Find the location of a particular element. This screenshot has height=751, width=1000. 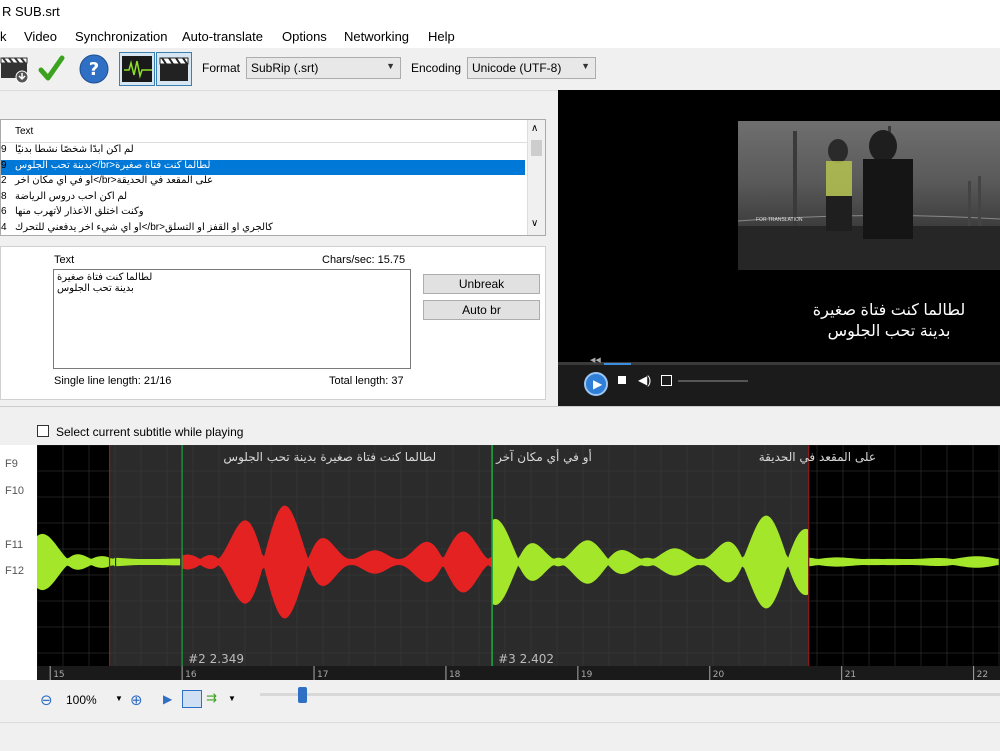

text-line-2: بدينة تحب الجلوس is located at coordinates (95, 288).